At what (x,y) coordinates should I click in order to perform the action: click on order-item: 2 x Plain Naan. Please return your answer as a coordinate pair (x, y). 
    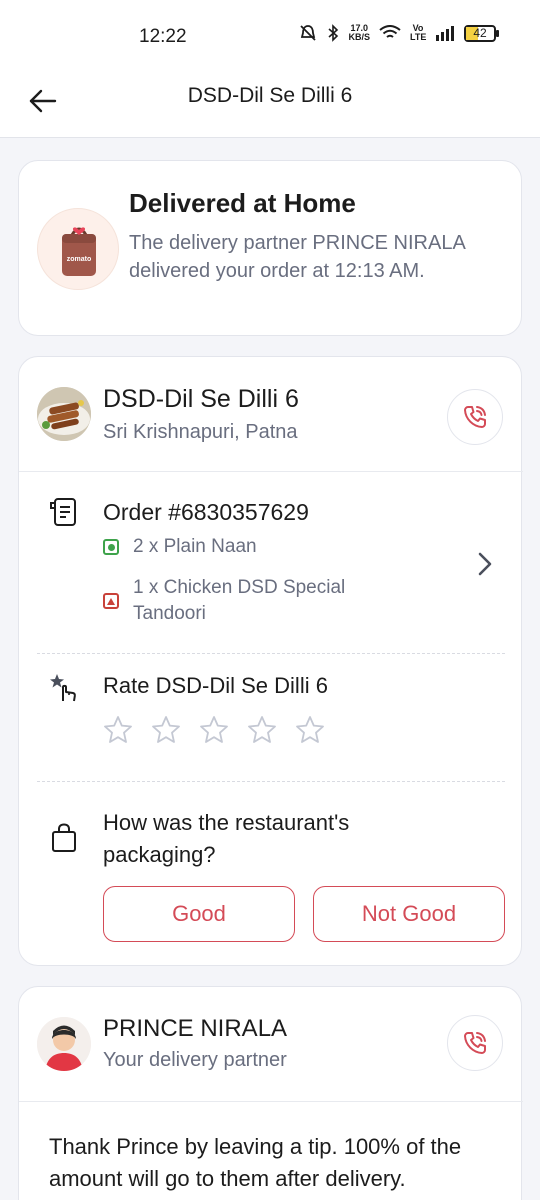
    Looking at the image, I should click on (195, 546).